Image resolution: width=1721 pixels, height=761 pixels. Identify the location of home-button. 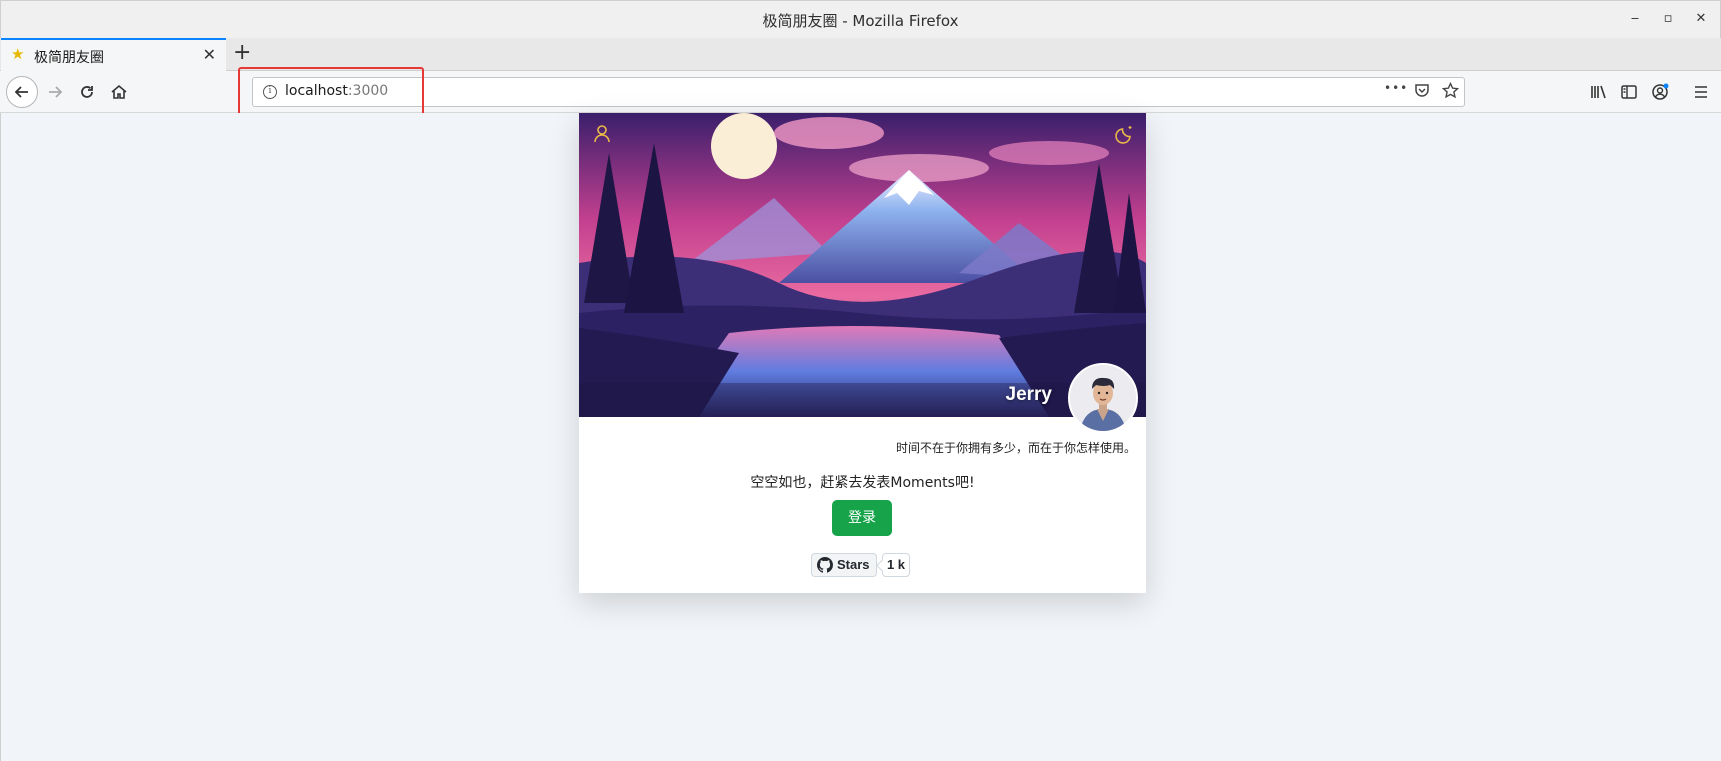
(119, 92).